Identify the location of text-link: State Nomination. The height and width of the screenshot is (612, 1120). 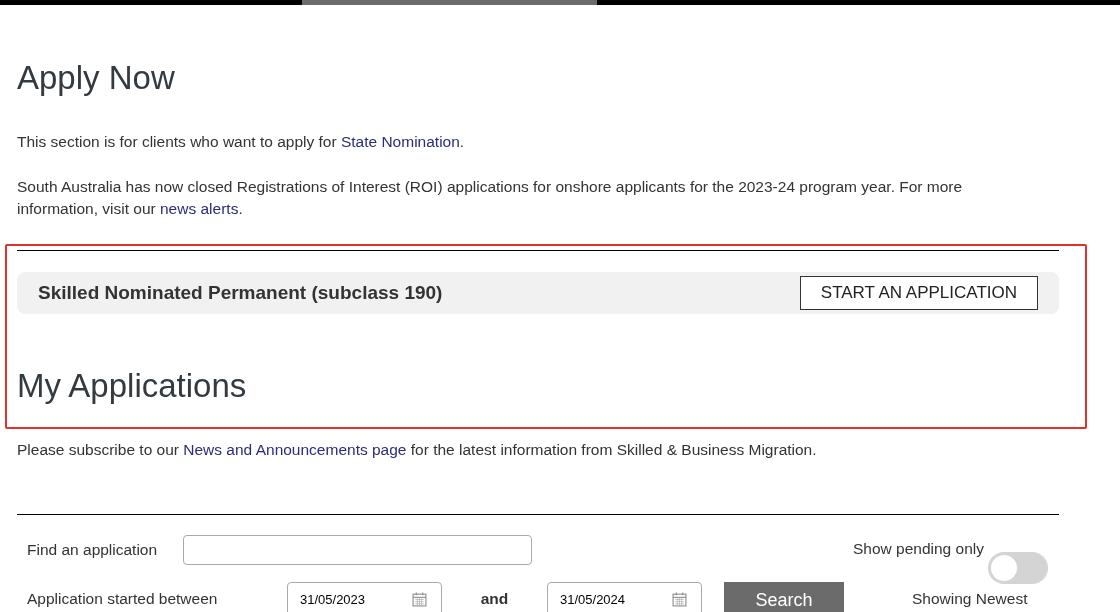
(400, 141).